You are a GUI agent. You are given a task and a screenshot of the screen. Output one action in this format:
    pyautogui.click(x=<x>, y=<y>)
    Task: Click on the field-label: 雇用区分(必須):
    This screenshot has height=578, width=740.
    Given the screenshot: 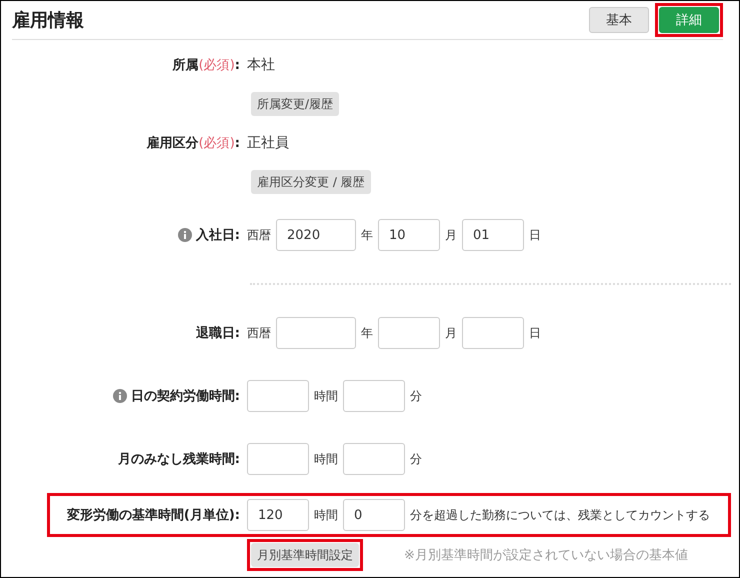 What is the action you would take?
    pyautogui.click(x=193, y=143)
    